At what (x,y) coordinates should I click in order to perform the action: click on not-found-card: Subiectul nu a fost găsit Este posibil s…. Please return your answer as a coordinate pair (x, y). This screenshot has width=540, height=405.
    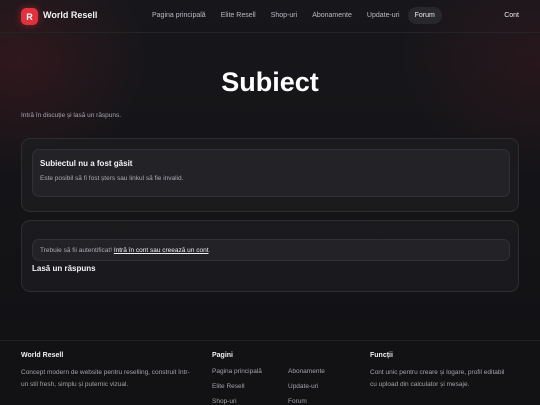
    Looking at the image, I should click on (271, 173).